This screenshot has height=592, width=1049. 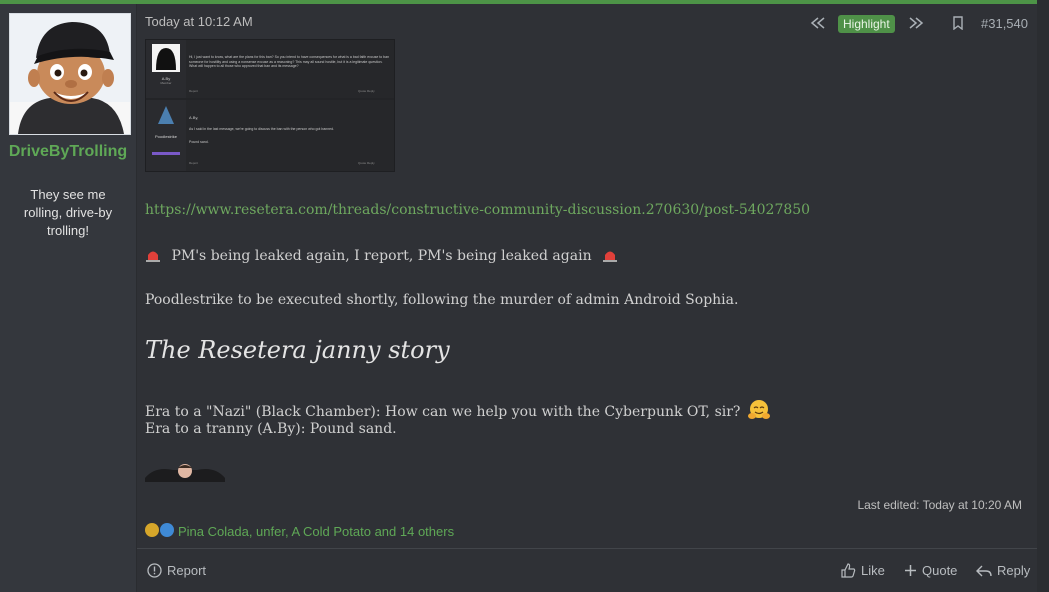 I want to click on medal-reaction-icon, so click(x=152, y=530).